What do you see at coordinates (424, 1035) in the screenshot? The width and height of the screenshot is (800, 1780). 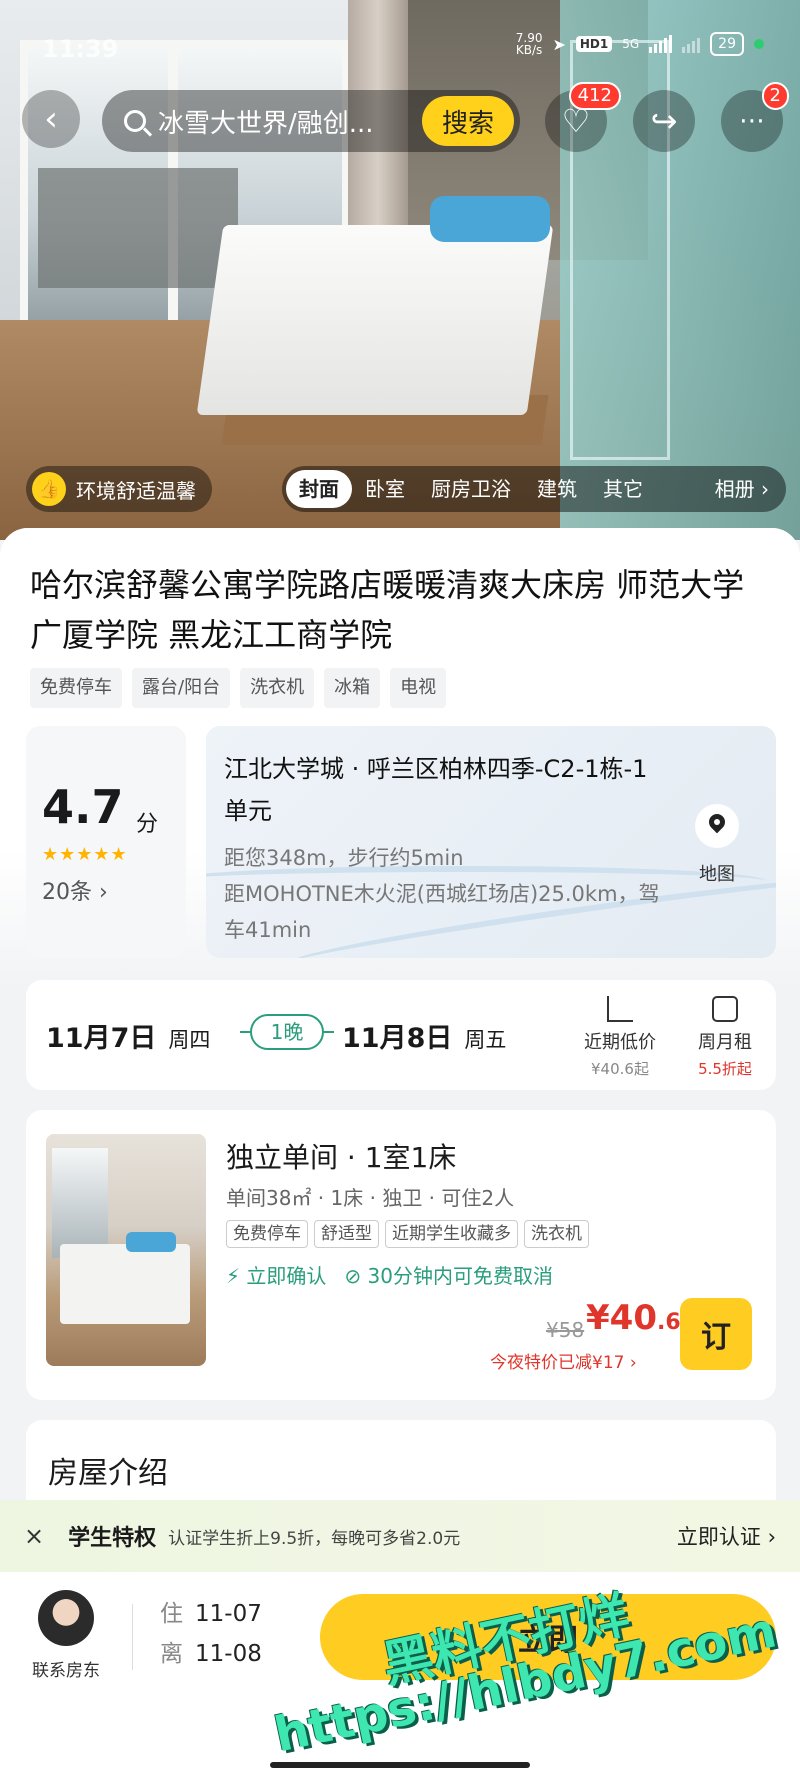 I see `checkout-date: 11月8日 周五` at bounding box center [424, 1035].